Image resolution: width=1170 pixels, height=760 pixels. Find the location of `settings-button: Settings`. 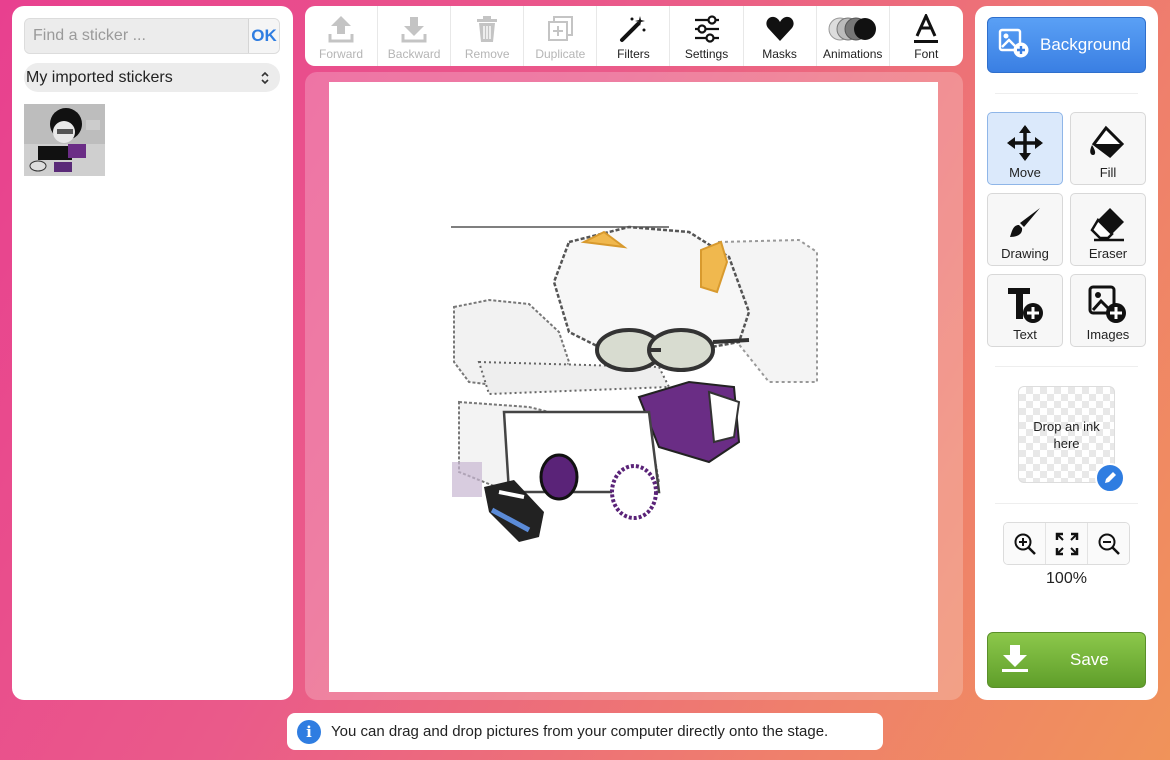

settings-button: Settings is located at coordinates (707, 36).